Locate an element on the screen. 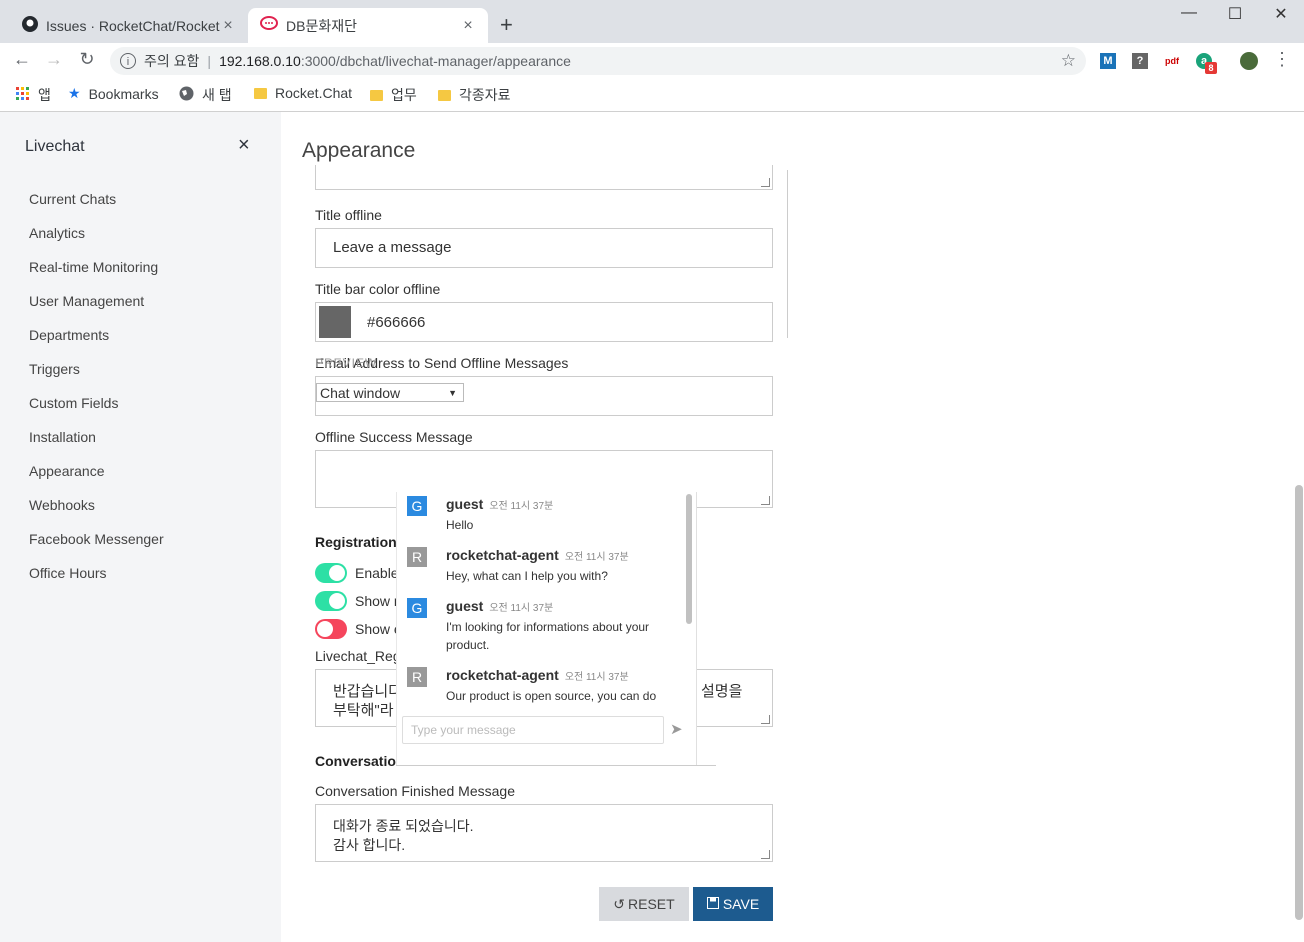 The image size is (1304, 942). sidebar-title: Livechat is located at coordinates (55, 146).